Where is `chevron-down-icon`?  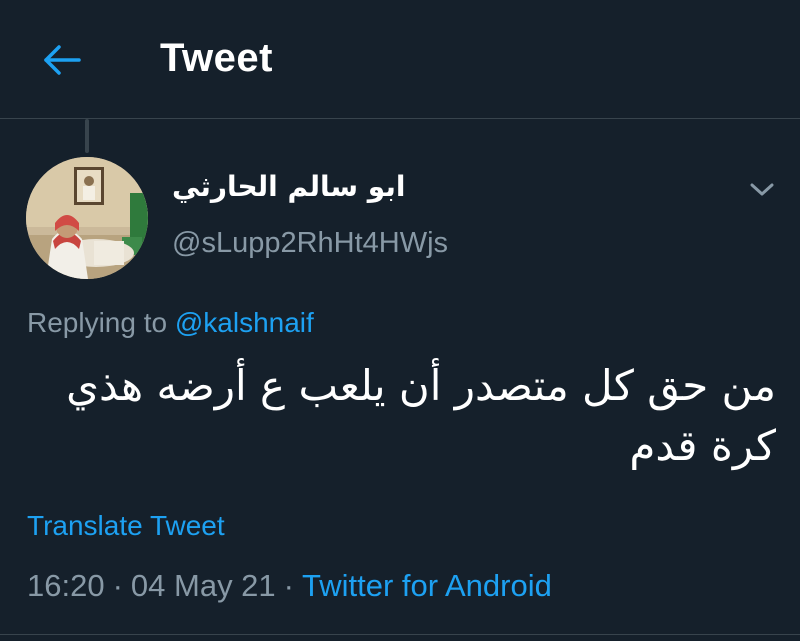
chevron-down-icon is located at coordinates (762, 189).